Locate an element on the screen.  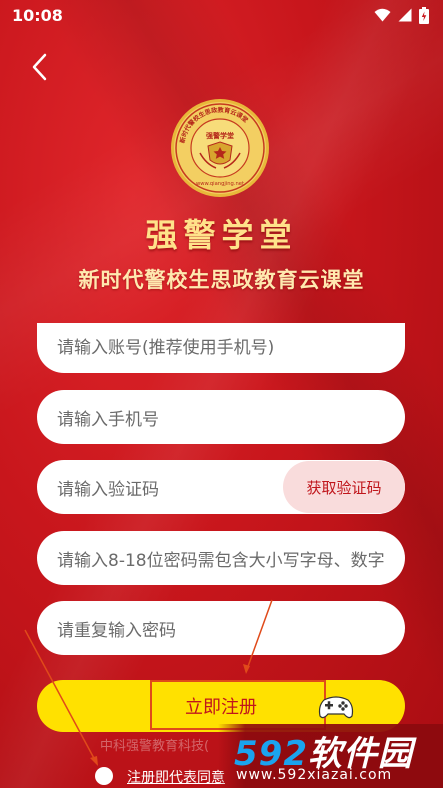
signal-icon is located at coordinates (405, 15).